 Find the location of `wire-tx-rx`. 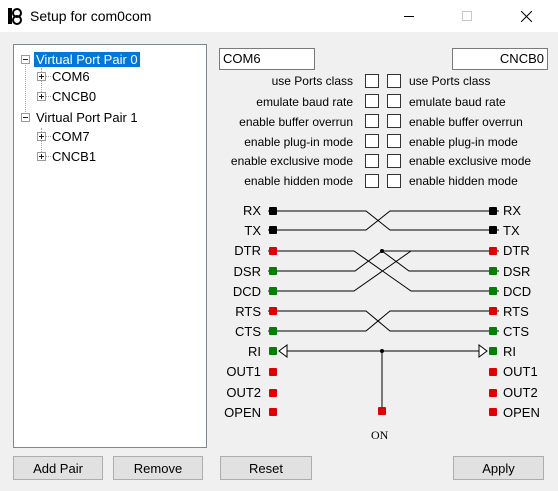

wire-tx-rx is located at coordinates (383, 220).